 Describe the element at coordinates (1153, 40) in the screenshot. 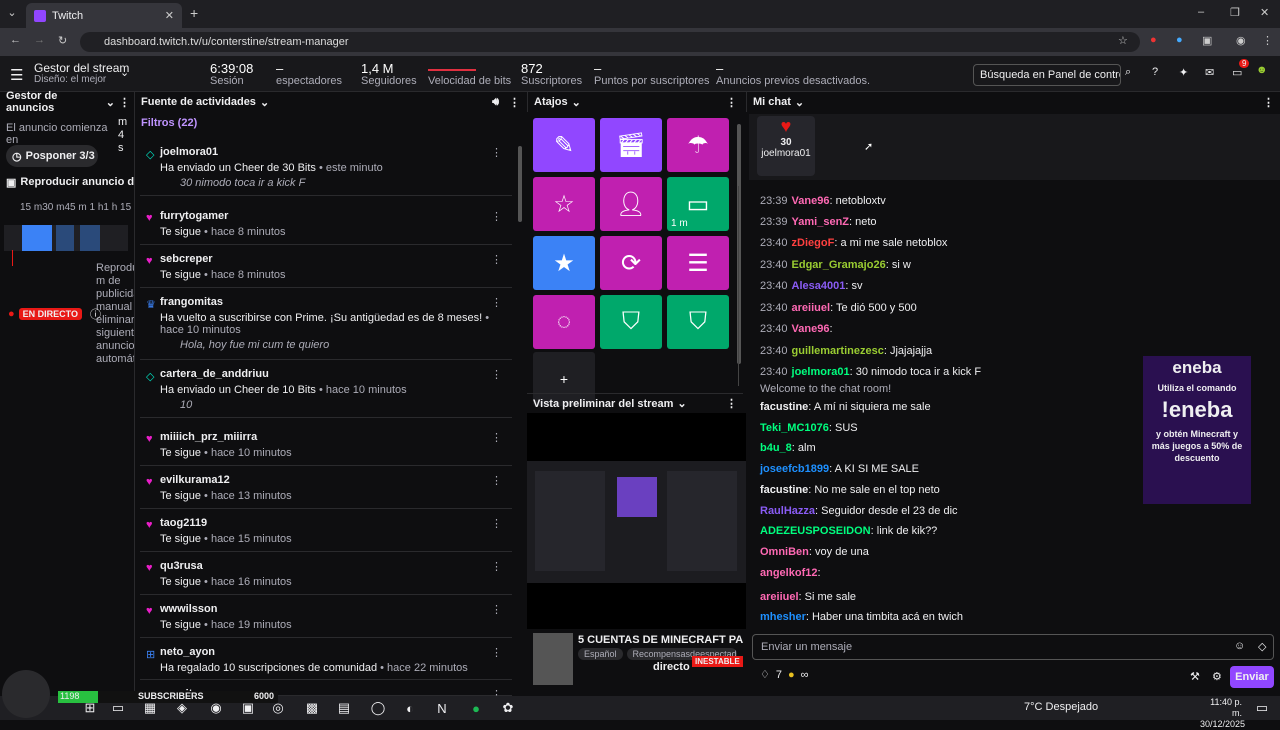

I see `extension-icon: ●` at that location.